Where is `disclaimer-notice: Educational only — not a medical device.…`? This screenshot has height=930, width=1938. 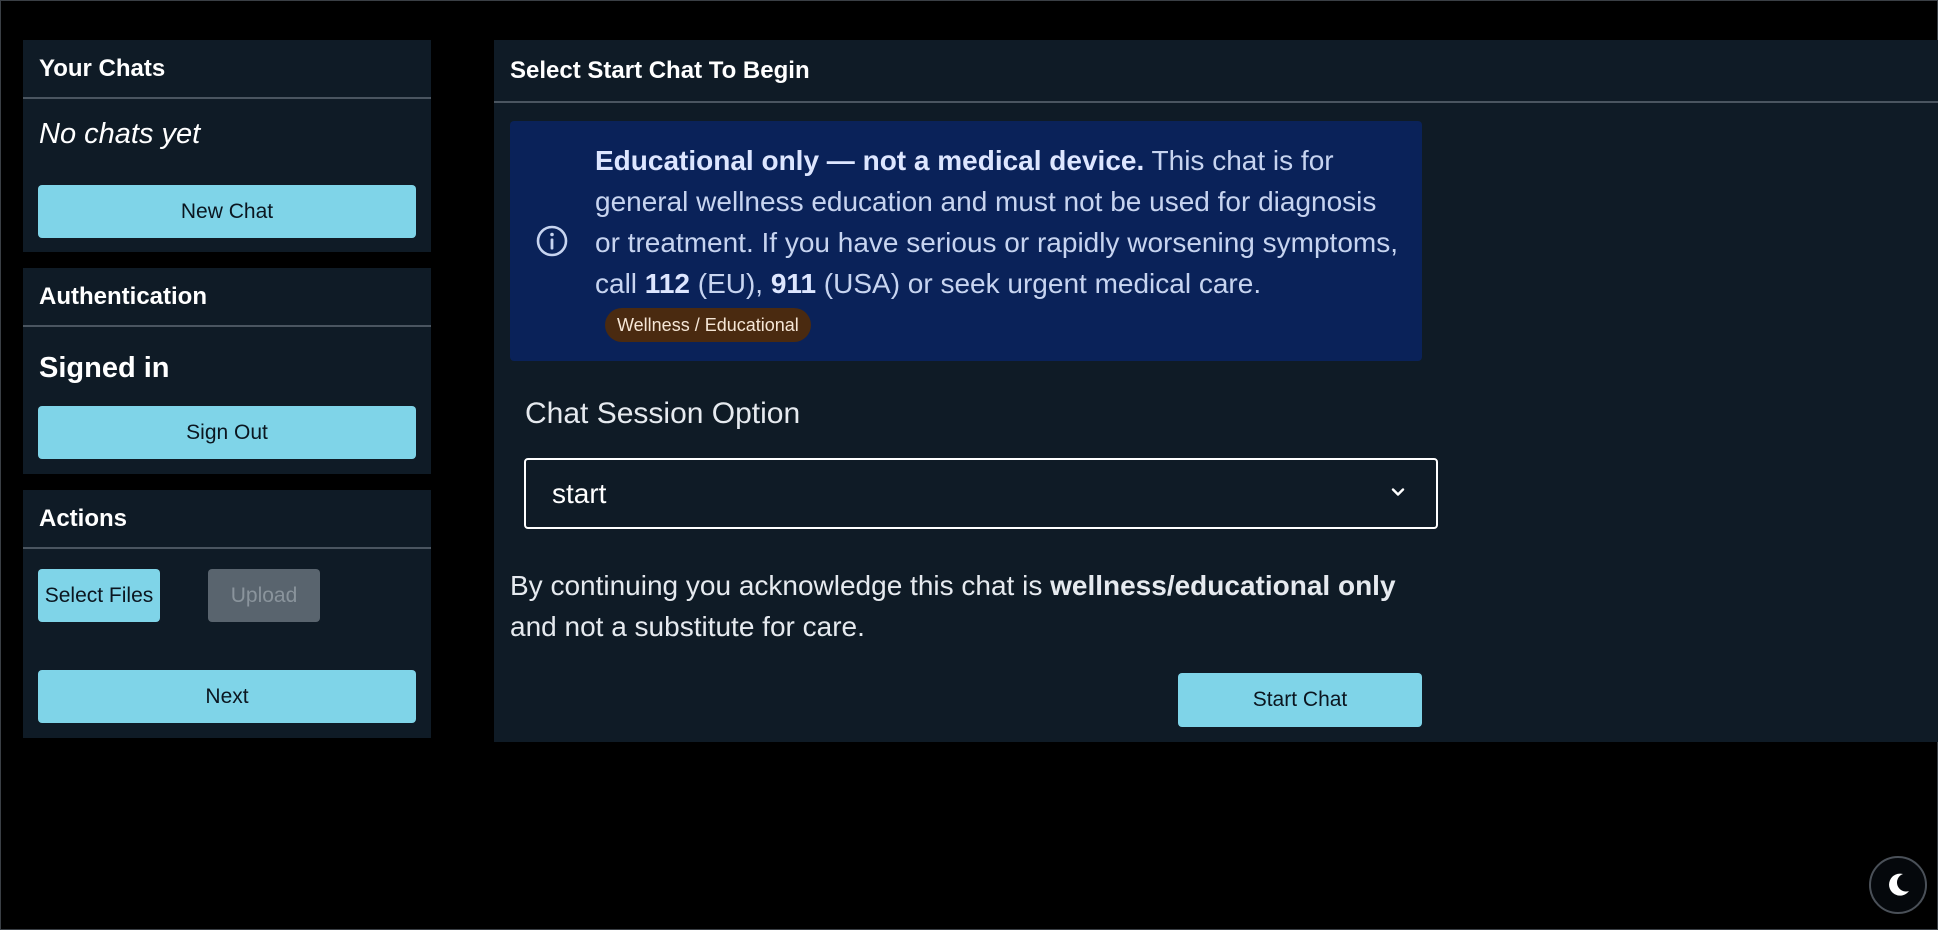
disclaimer-notice: Educational only — not a medical device.… is located at coordinates (966, 241).